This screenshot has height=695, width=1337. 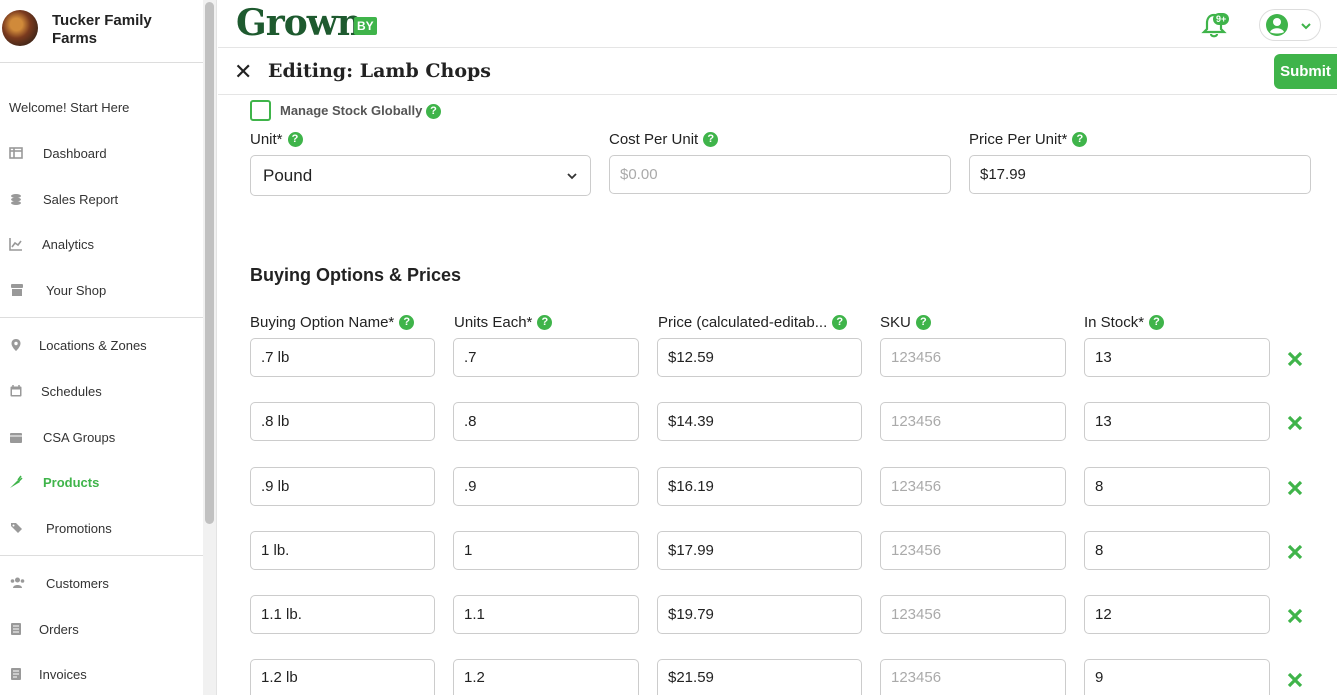 What do you see at coordinates (342, 421) in the screenshot?
I see `option-name-input: .8 lb` at bounding box center [342, 421].